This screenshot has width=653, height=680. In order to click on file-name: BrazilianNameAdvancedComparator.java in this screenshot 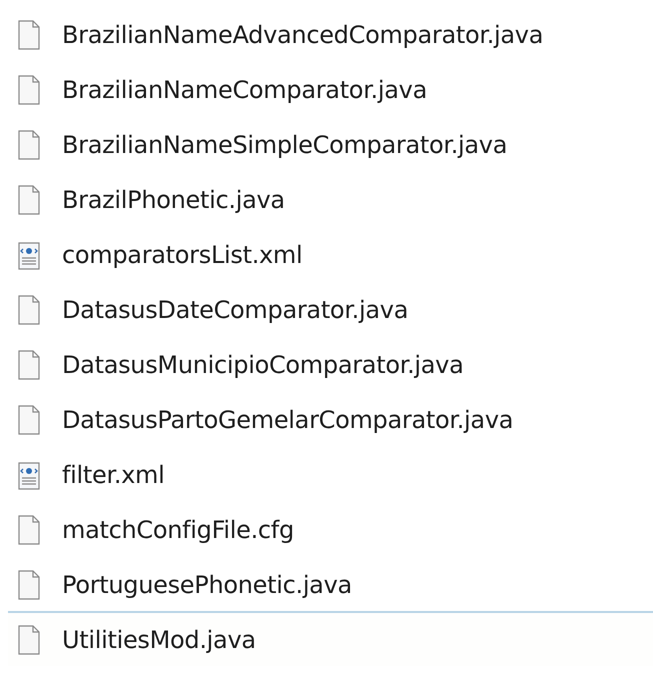, I will do `click(303, 34)`.